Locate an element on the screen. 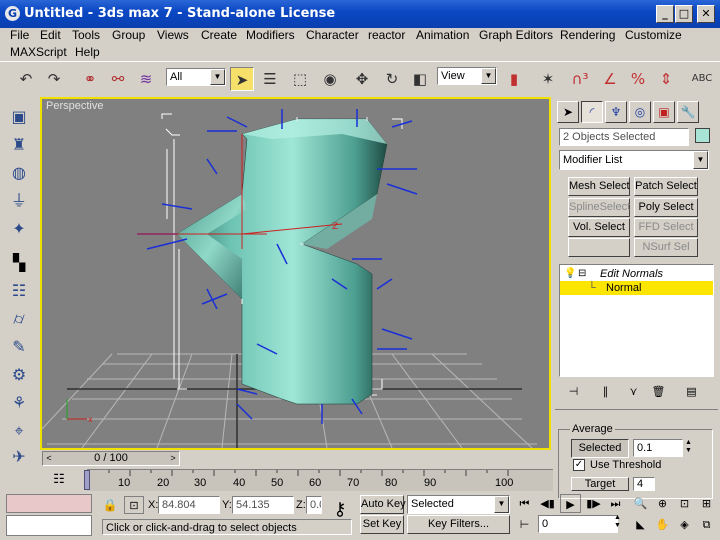 The image size is (720, 540). menu-graph-editors: Graph Editors is located at coordinates (516, 35).